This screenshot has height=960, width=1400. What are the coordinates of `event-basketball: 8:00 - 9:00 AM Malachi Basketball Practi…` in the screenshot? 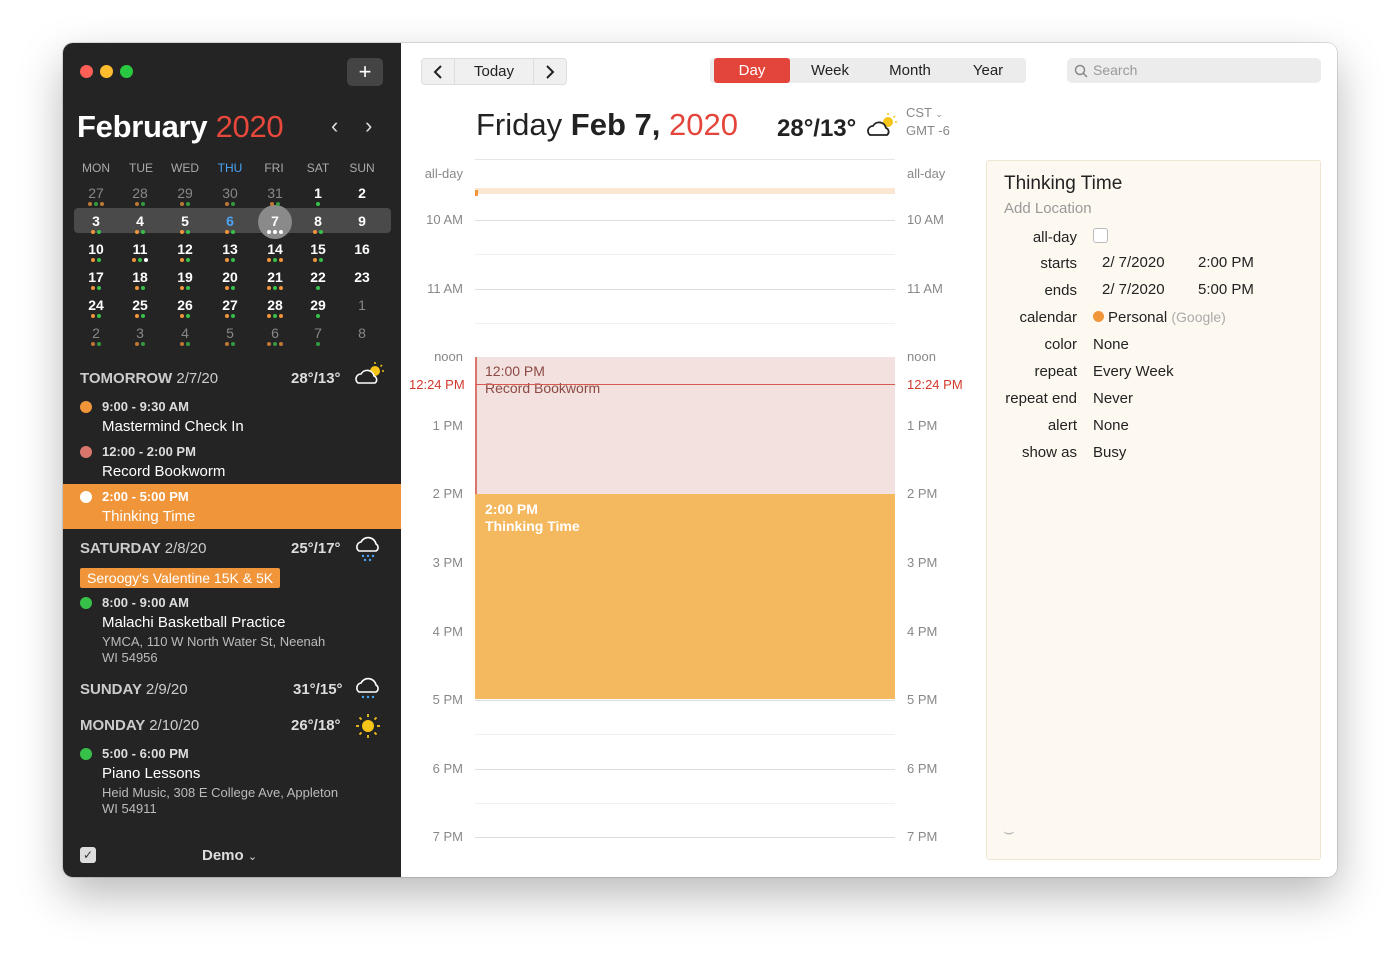 It's located at (232, 630).